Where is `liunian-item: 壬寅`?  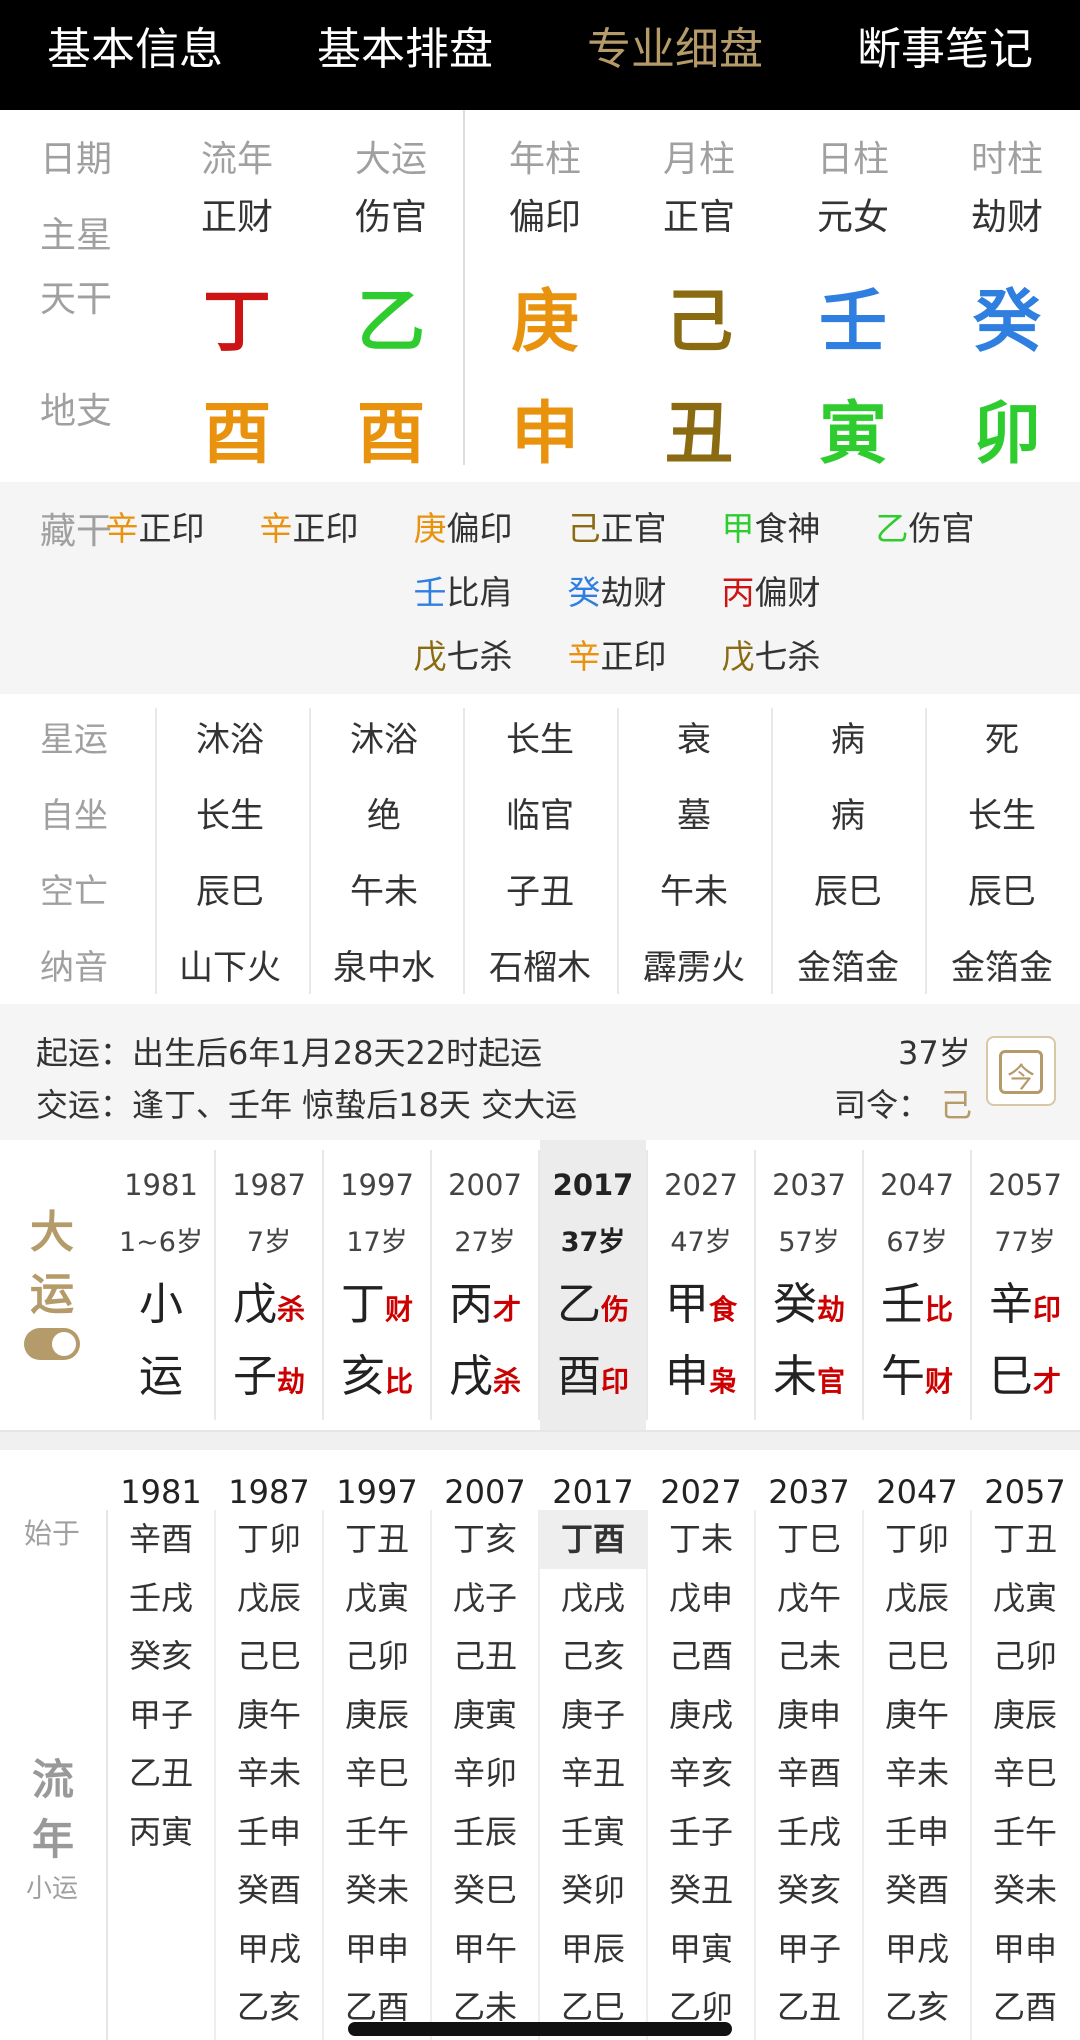
liunian-item: 壬寅 is located at coordinates (593, 1832).